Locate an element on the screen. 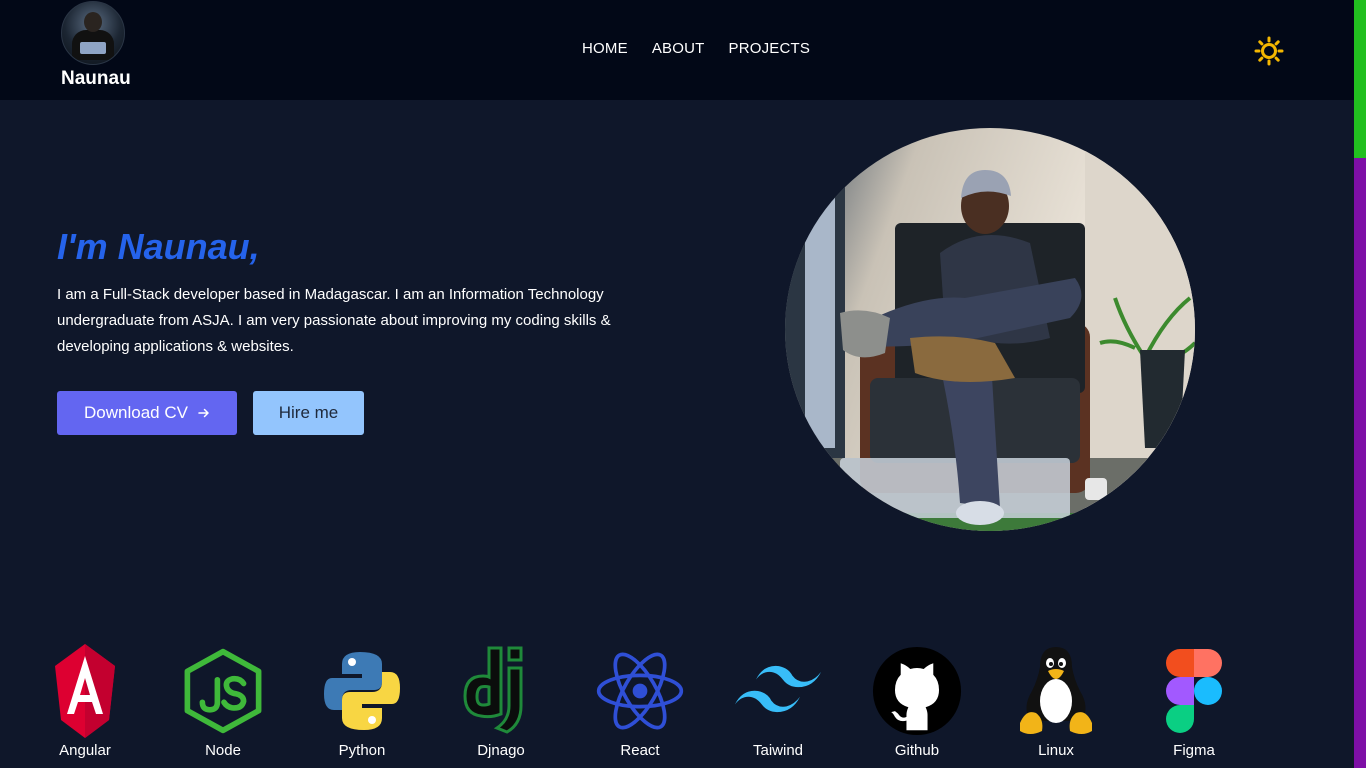 This screenshot has width=1366, height=768. hire-me-button: Hire me is located at coordinates (308, 413).